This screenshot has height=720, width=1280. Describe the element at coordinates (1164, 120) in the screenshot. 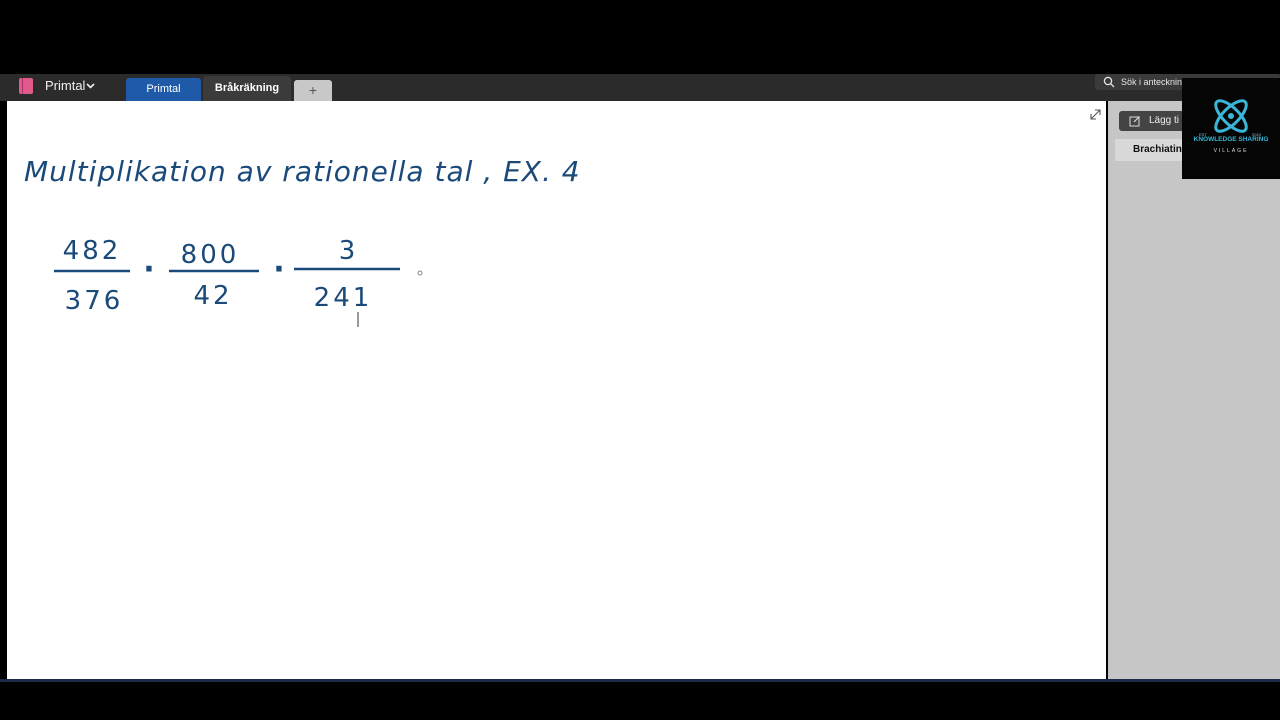

I see `add-page-label: Lägg ti` at that location.